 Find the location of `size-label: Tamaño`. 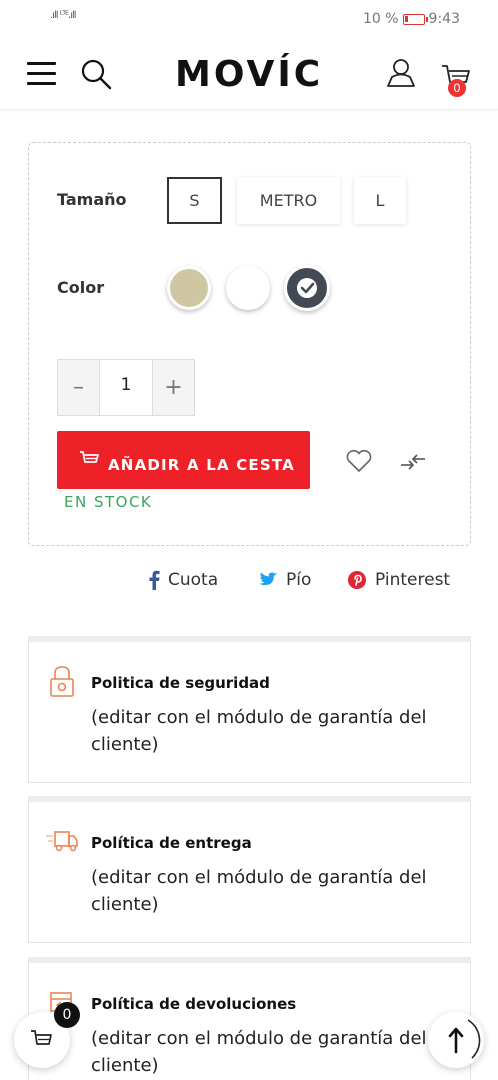

size-label: Tamaño is located at coordinates (92, 199).